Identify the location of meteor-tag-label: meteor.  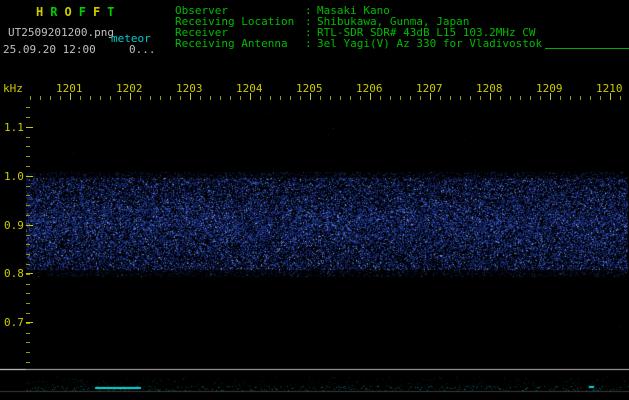
(131, 38).